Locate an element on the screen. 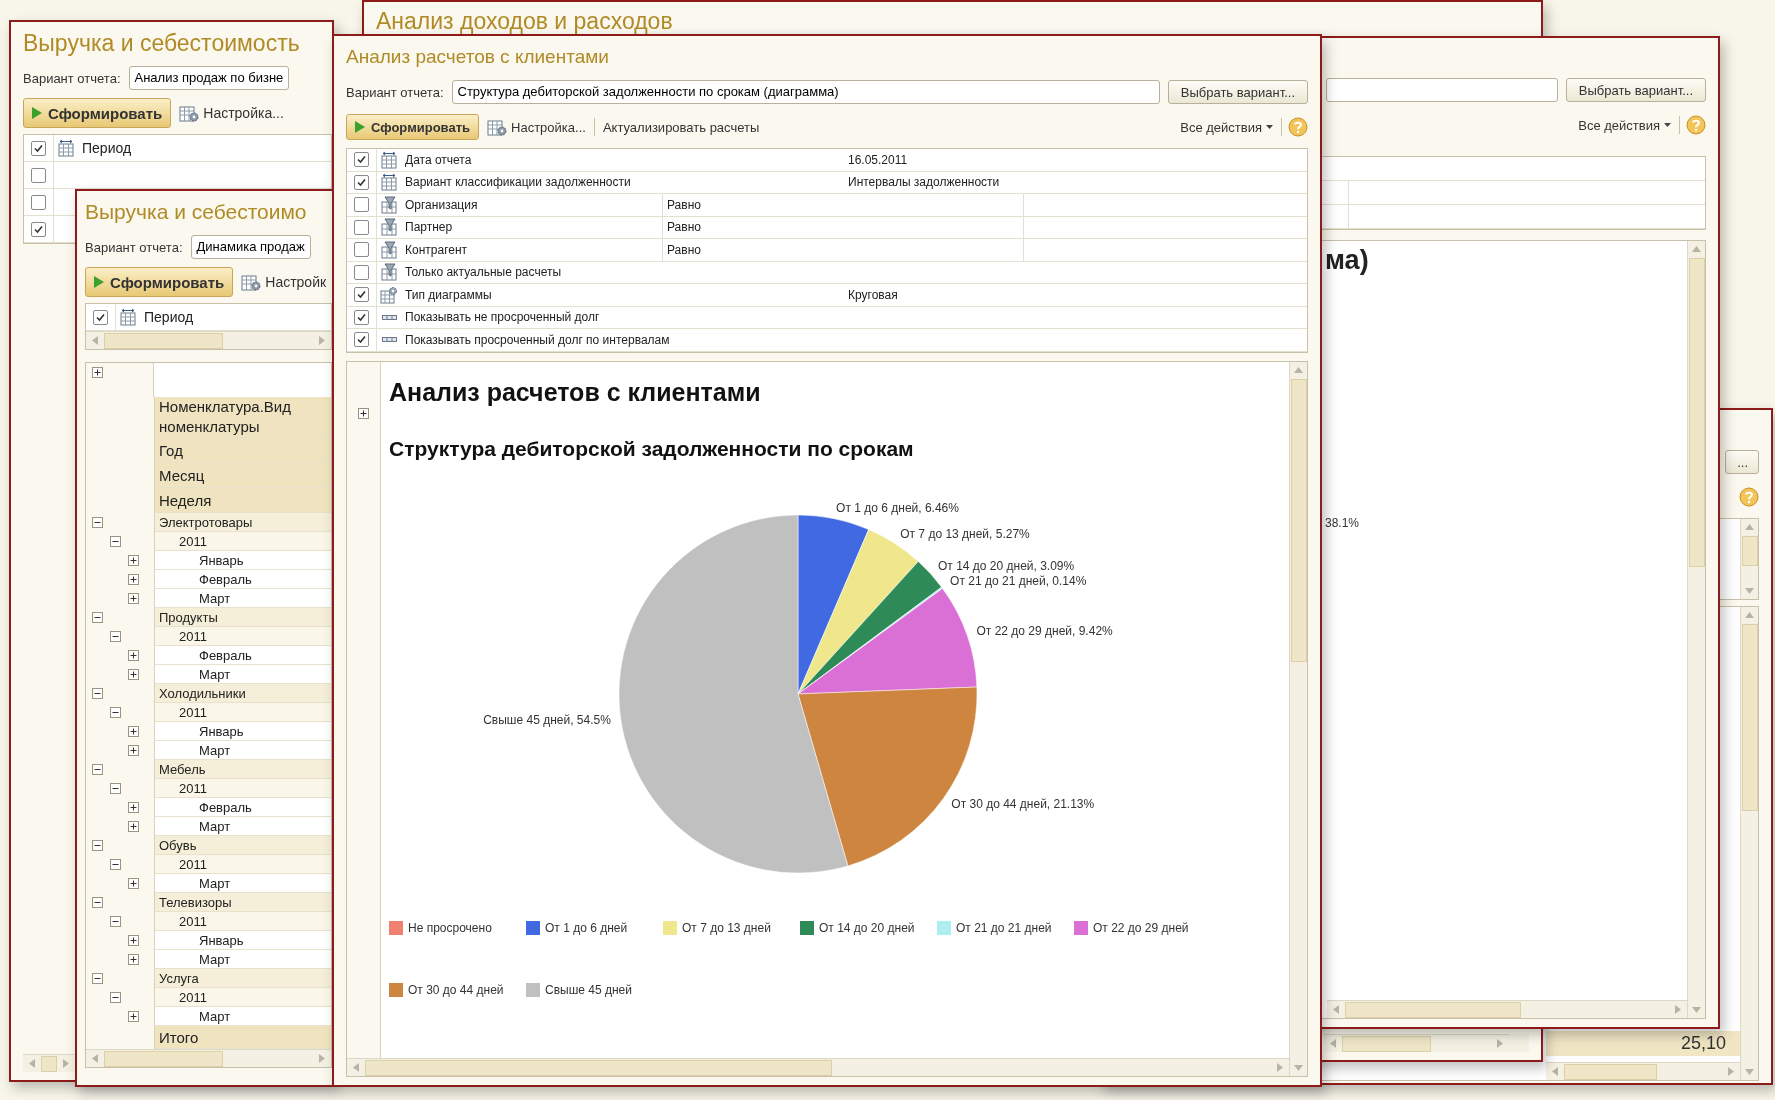 The width and height of the screenshot is (1775, 1100). tree-row-label: Услуга is located at coordinates (243, 978).